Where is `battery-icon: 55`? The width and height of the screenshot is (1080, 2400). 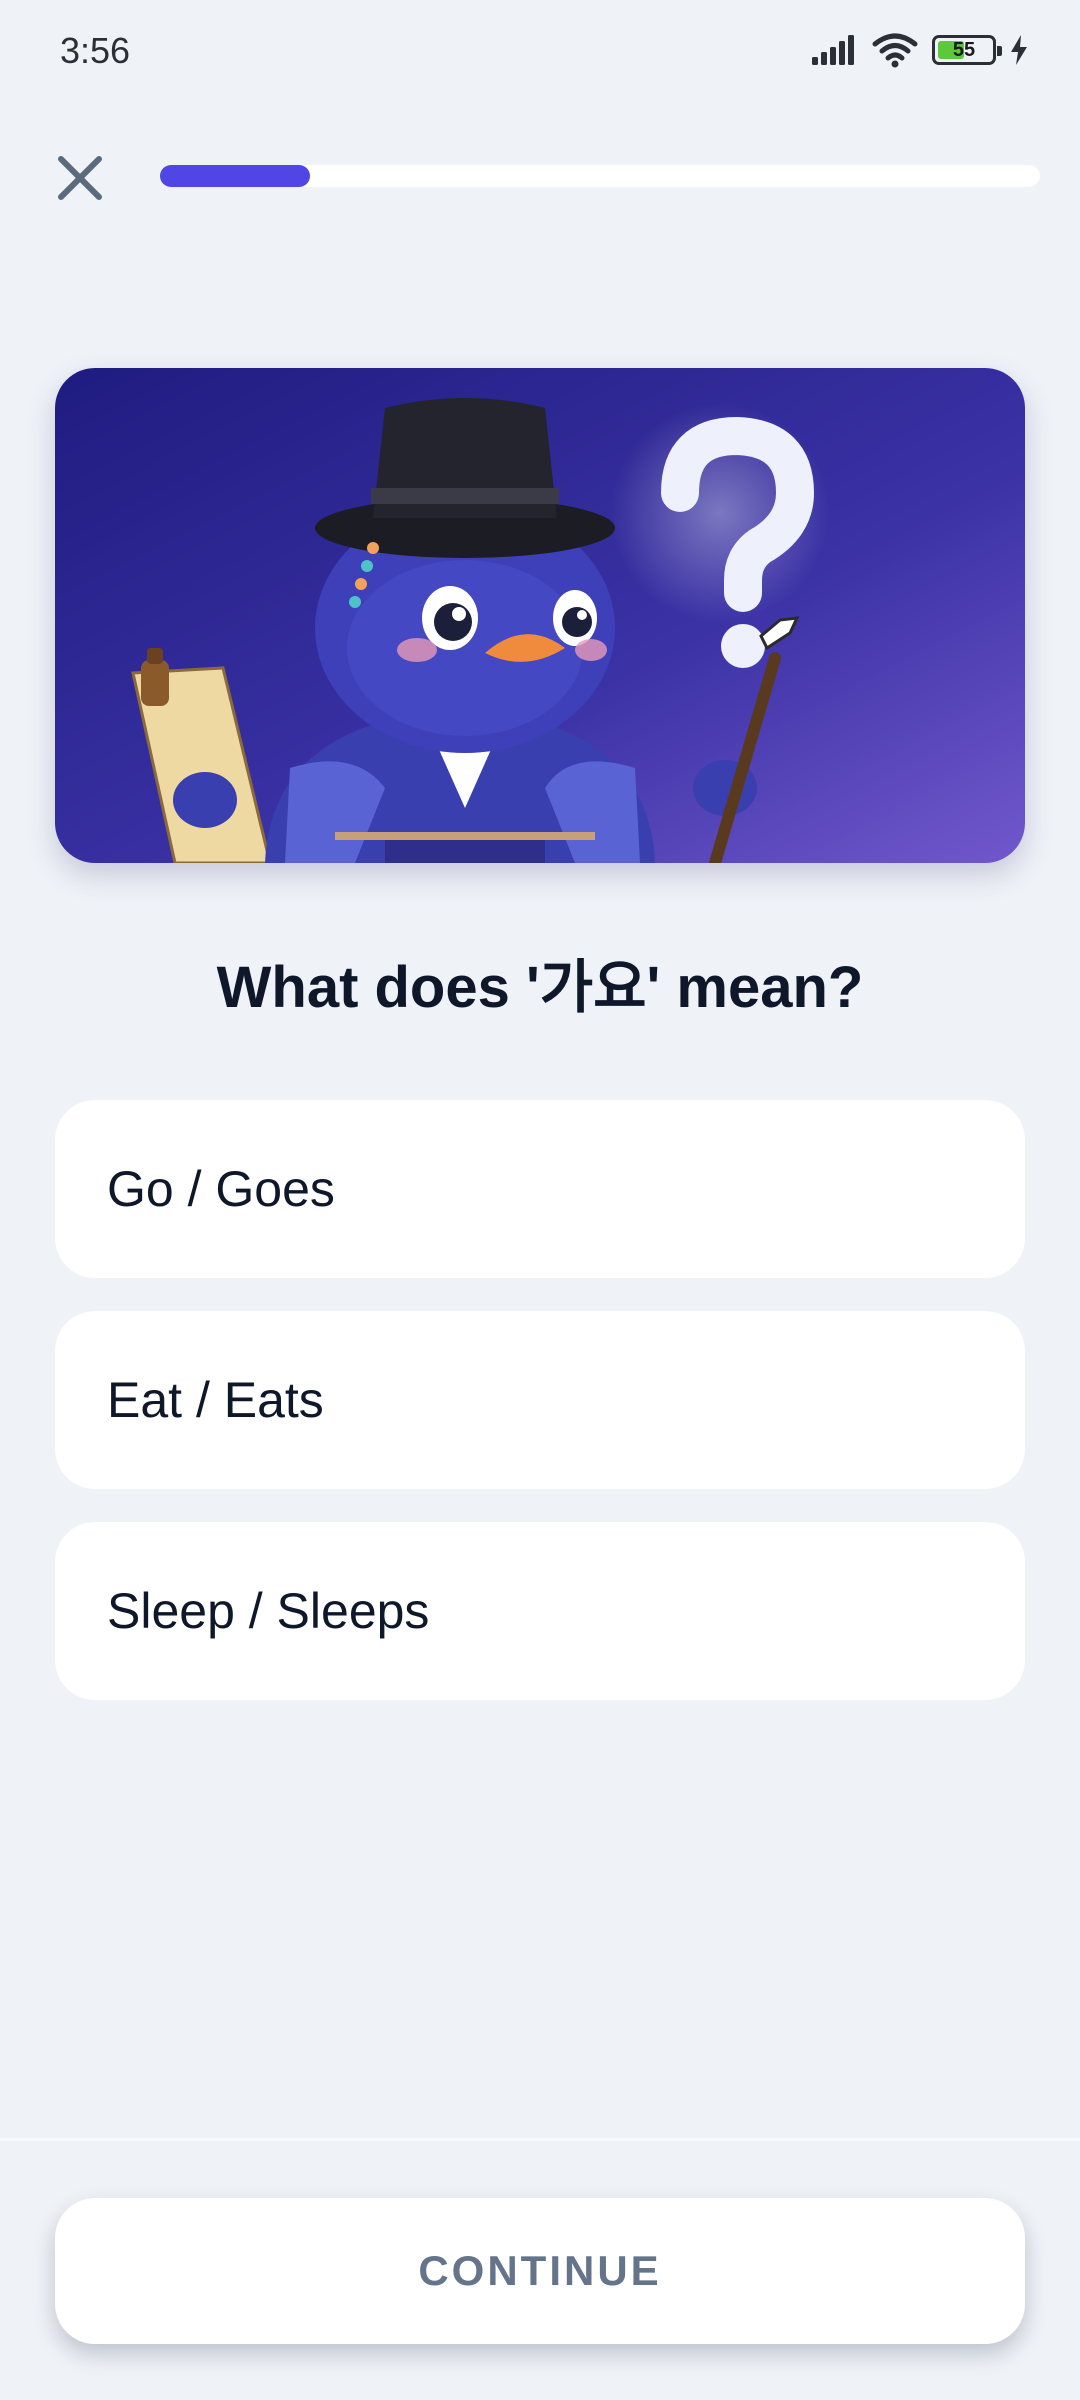
battery-icon: 55 is located at coordinates (967, 50).